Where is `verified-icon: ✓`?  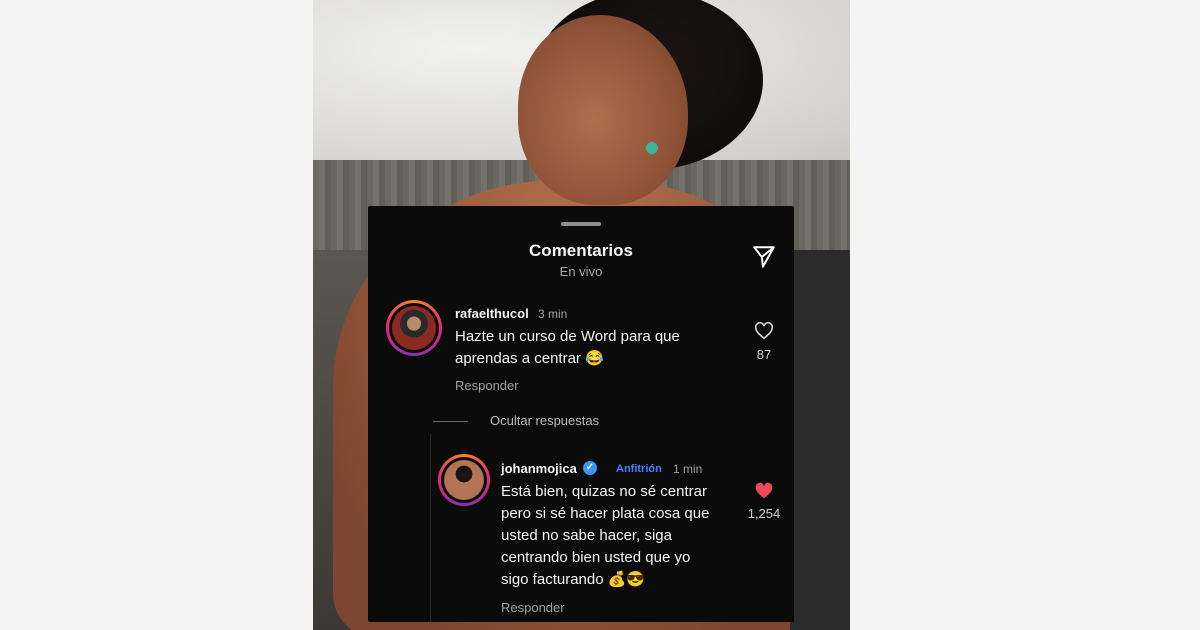 verified-icon: ✓ is located at coordinates (590, 468).